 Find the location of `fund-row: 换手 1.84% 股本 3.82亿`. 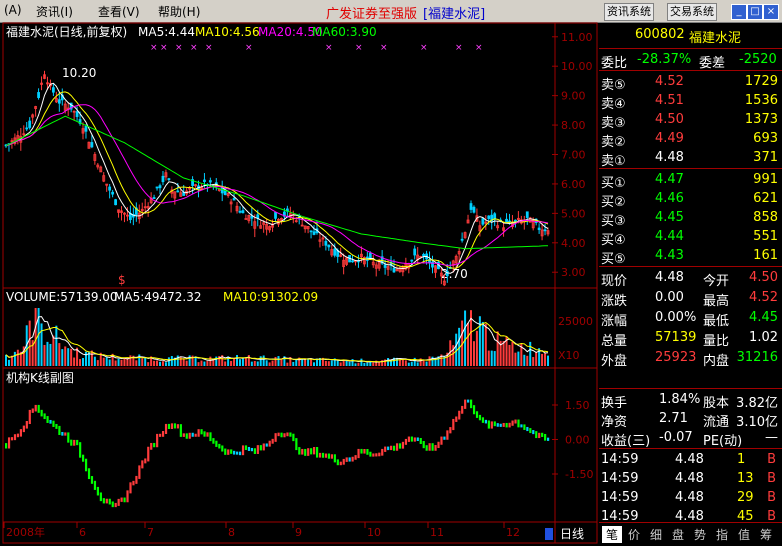

fund-row: 换手 1.84% 股本 3.82亿 is located at coordinates (690, 400).